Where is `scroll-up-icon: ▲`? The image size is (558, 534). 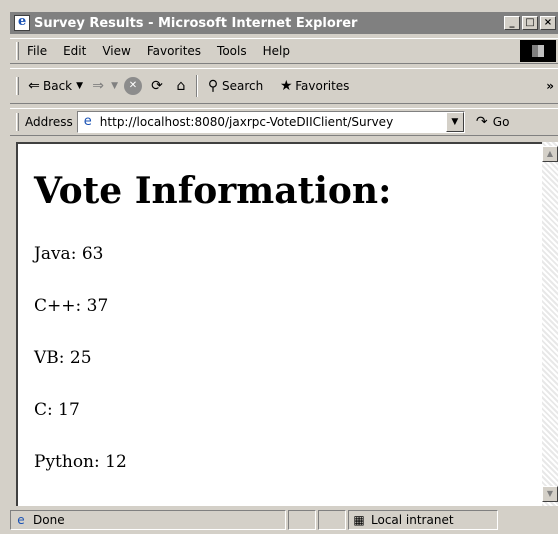 scroll-up-icon: ▲ is located at coordinates (550, 154).